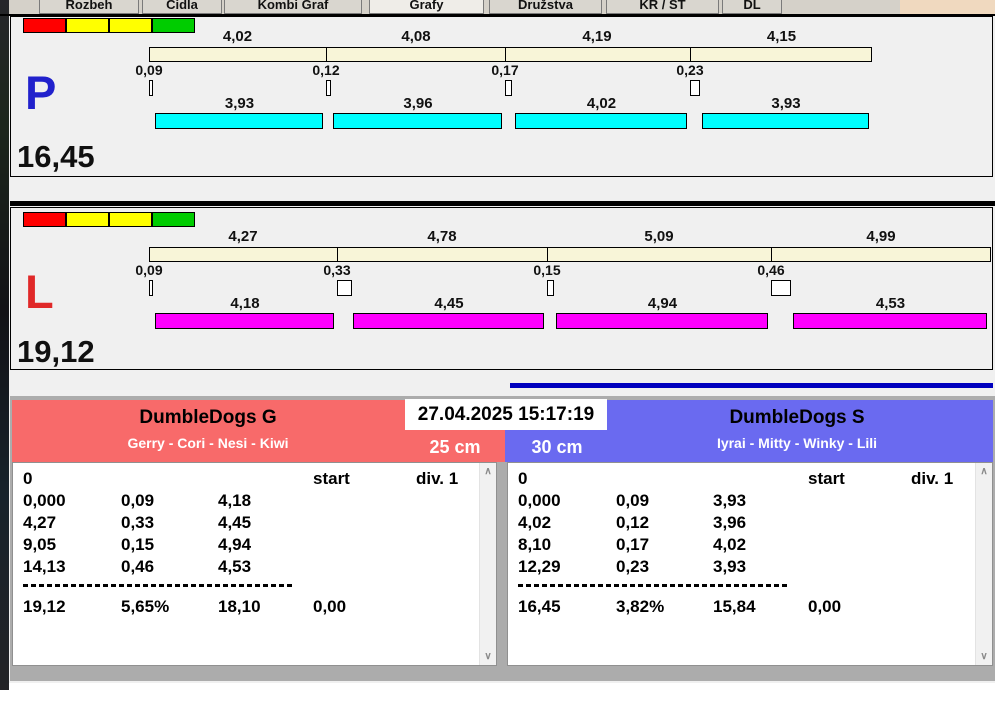 This screenshot has height=716, width=995. Describe the element at coordinates (535, 544) in the screenshot. I see `table-cell: 8,10` at that location.